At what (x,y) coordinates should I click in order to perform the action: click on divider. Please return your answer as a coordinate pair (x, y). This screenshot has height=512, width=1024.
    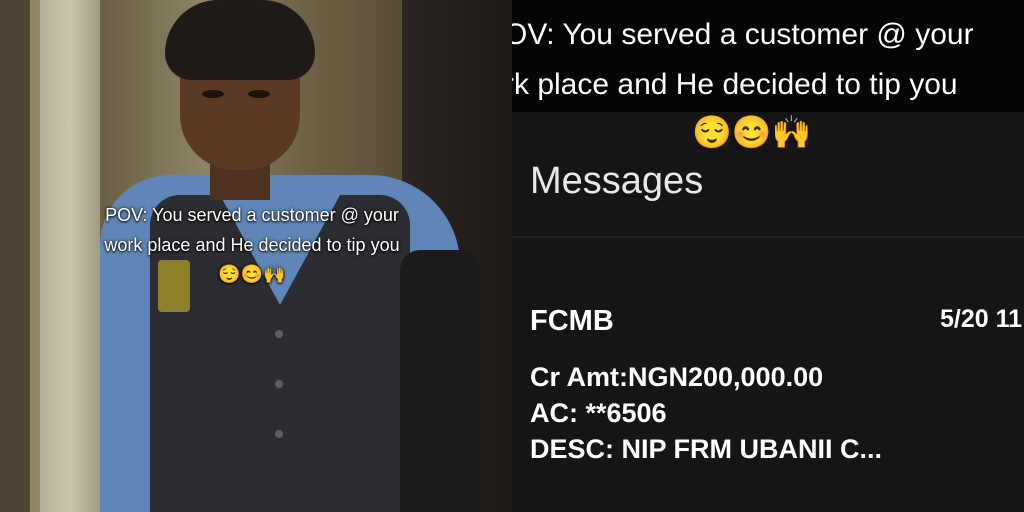
    Looking at the image, I should click on (768, 237).